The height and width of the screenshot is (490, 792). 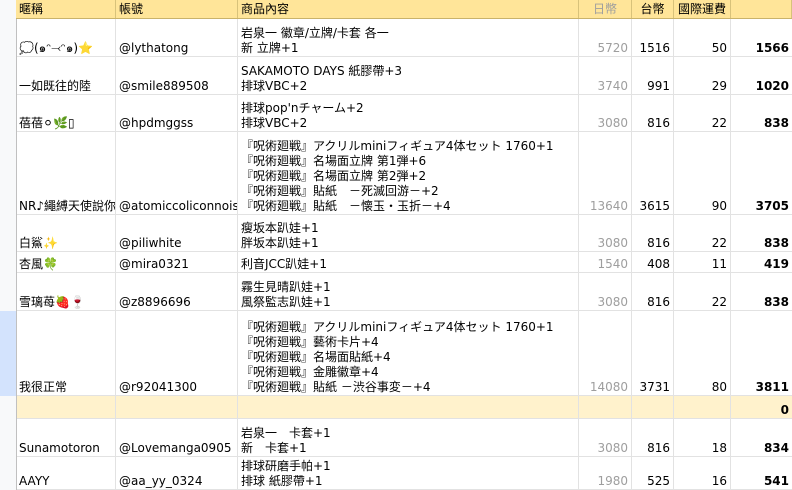 I want to click on twd-cell: 3615, so click(x=653, y=173).